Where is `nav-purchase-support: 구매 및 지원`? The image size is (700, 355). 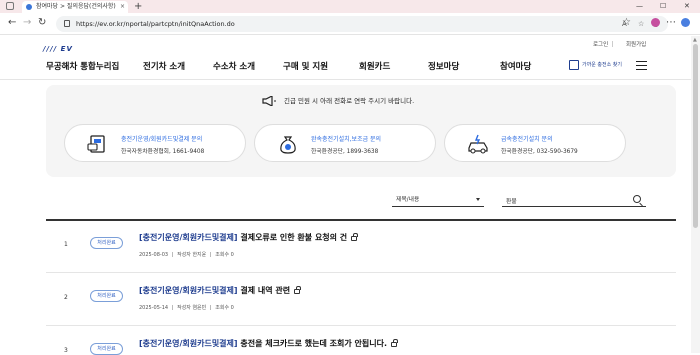 nav-purchase-support: 구매 및 지원 is located at coordinates (305, 66).